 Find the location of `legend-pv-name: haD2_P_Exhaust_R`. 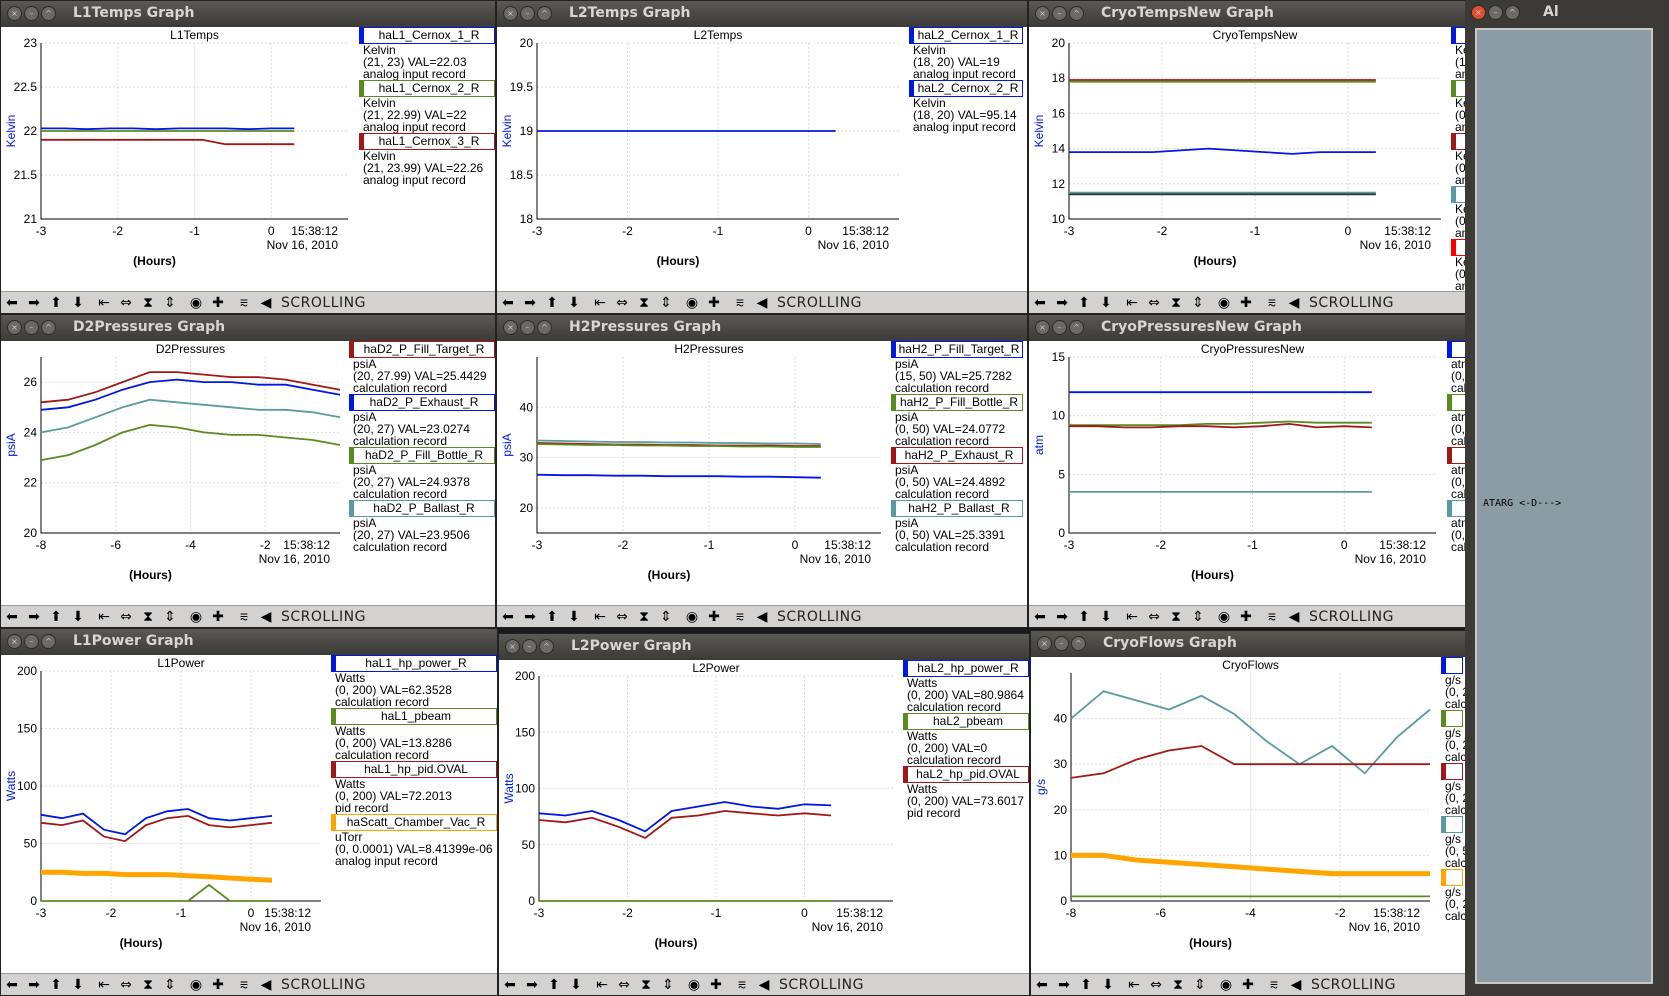

legend-pv-name: haD2_P_Exhaust_R is located at coordinates (422, 402).